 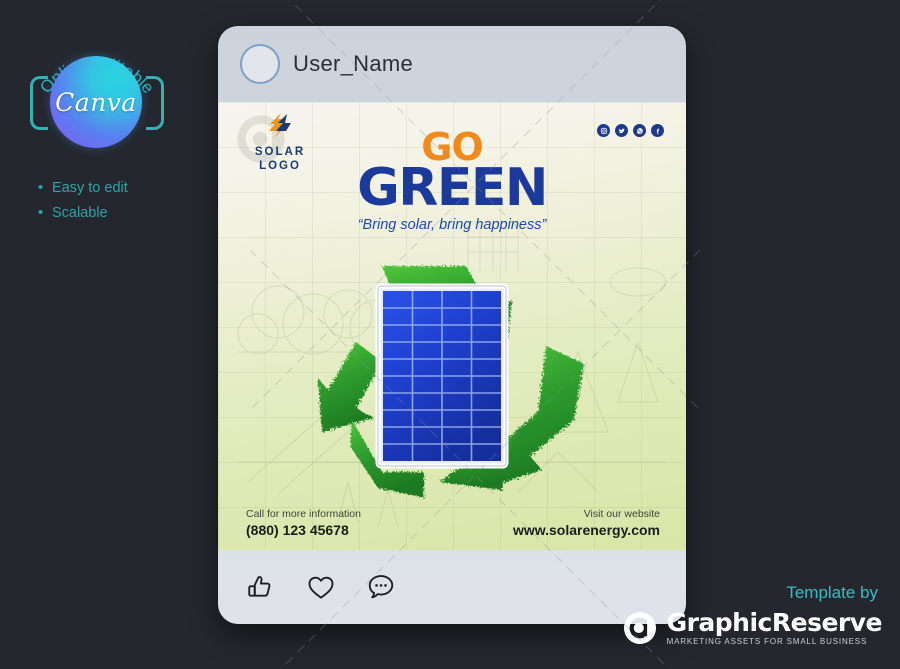 I want to click on recycle-solar-artwork, so click(x=451, y=382).